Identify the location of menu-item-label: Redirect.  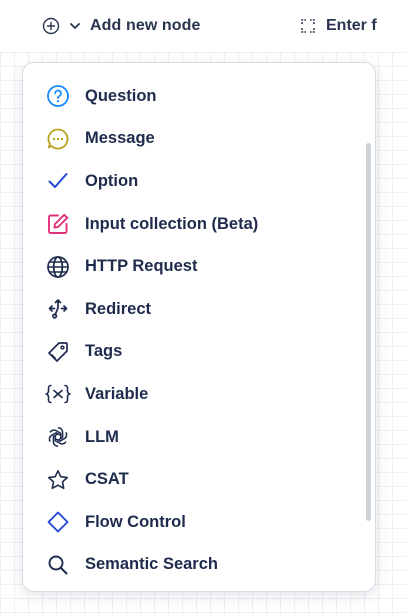
(118, 308).